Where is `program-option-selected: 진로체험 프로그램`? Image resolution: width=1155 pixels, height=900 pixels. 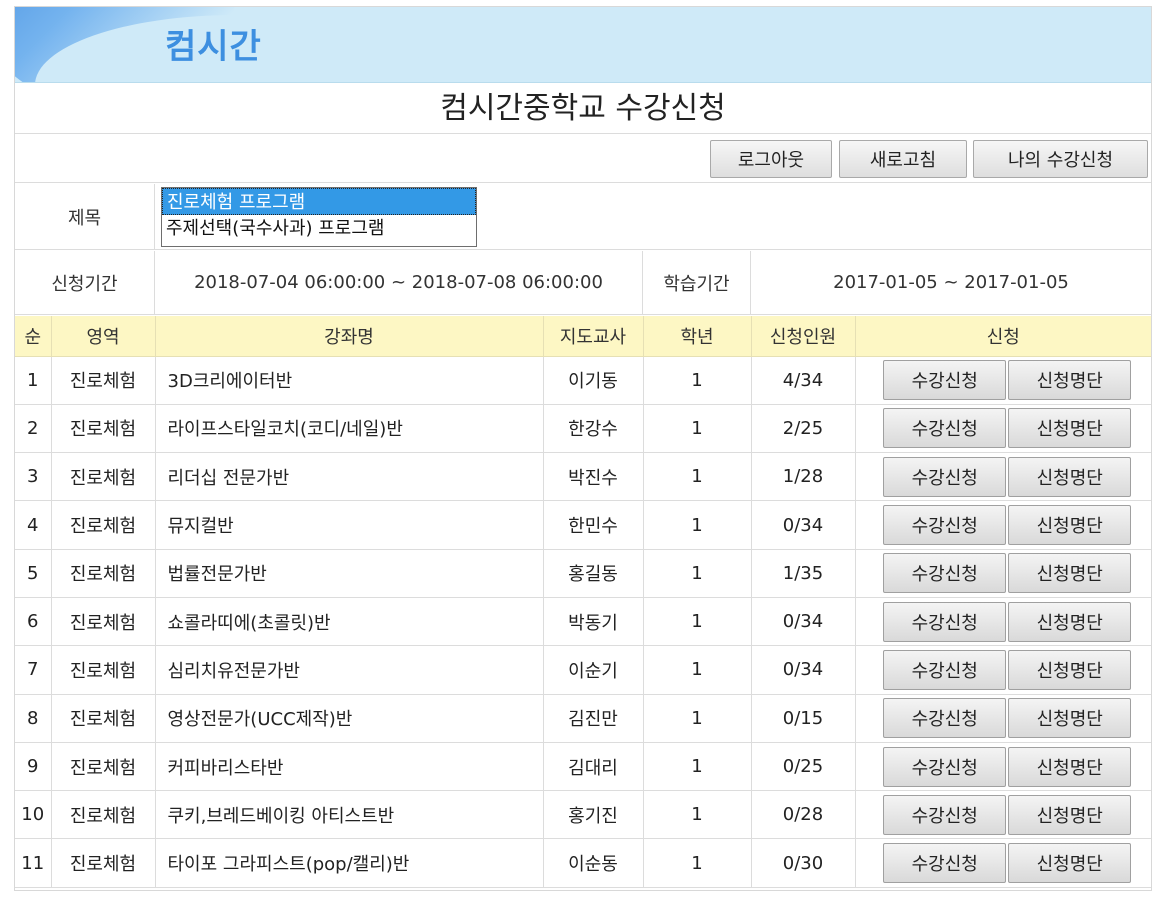 program-option-selected: 진로체험 프로그램 is located at coordinates (319, 201).